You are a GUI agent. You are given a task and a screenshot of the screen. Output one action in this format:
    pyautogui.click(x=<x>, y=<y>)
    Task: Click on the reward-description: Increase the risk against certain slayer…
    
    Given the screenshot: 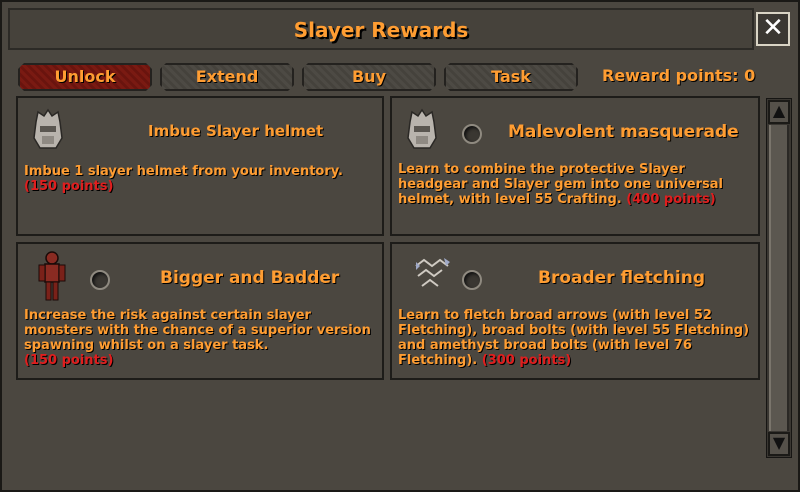 What is the action you would take?
    pyautogui.click(x=197, y=338)
    